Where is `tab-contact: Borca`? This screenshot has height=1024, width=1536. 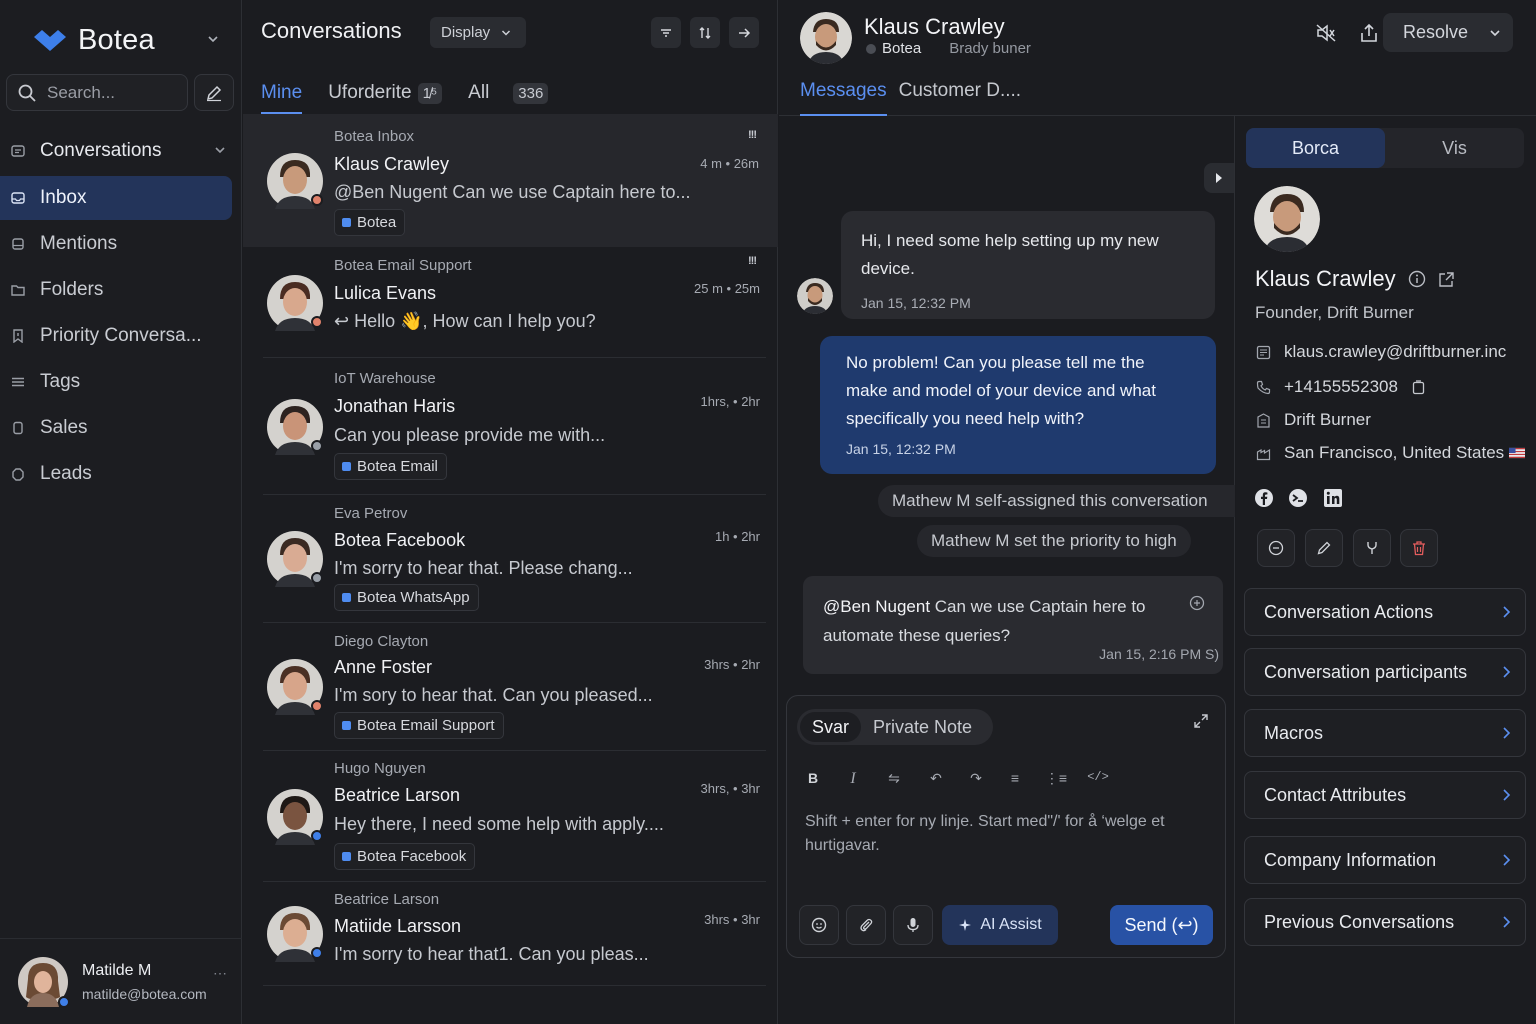
tab-contact: Borca is located at coordinates (1315, 148).